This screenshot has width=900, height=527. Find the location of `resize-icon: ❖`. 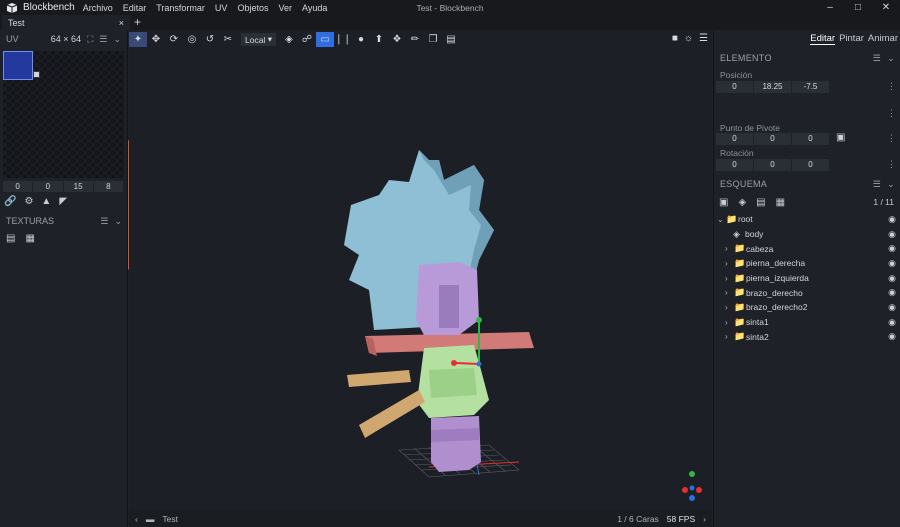

resize-icon: ❖ is located at coordinates (397, 39).